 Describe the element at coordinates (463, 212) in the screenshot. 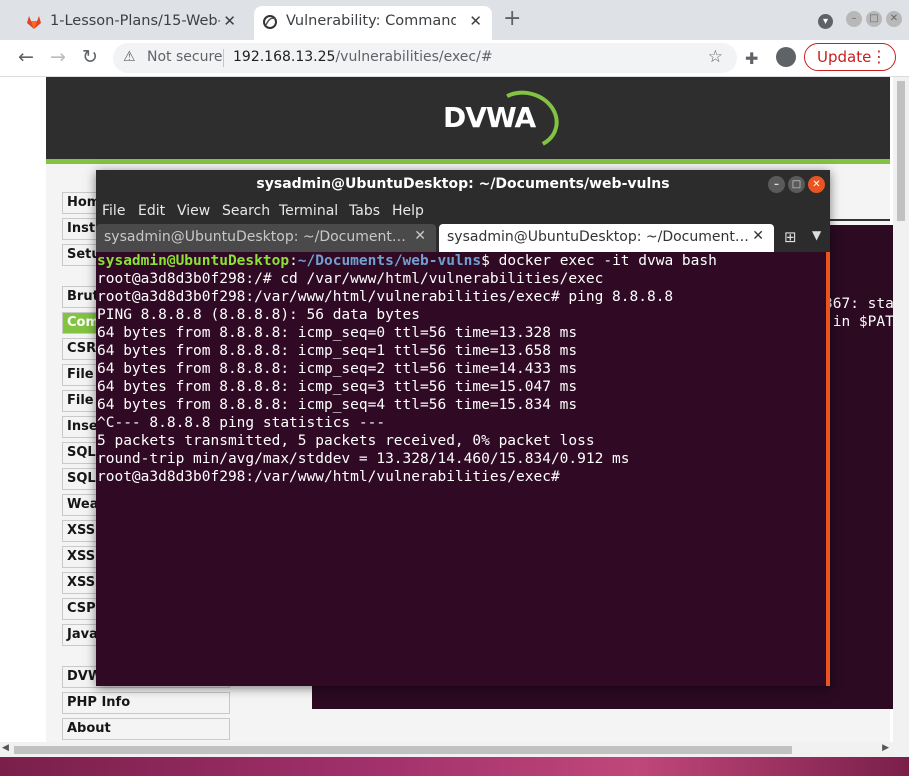

I see `terminal-menubar: File Edit View Search Terminal Tabs Help` at that location.